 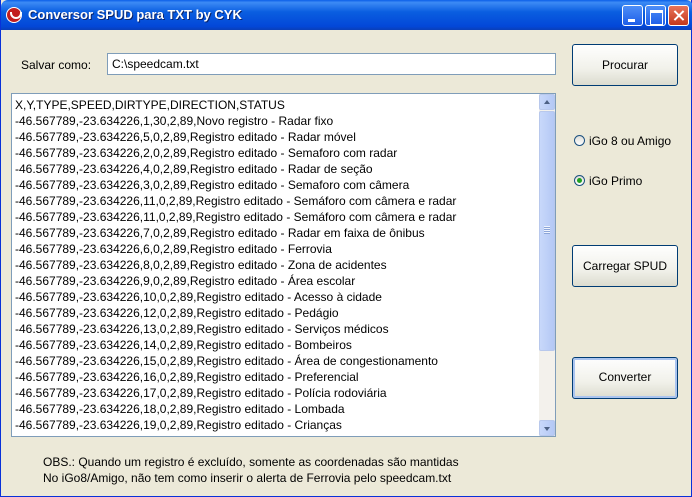 I want to click on radio-label: iGo 8 ou Amigo, so click(x=630, y=141).